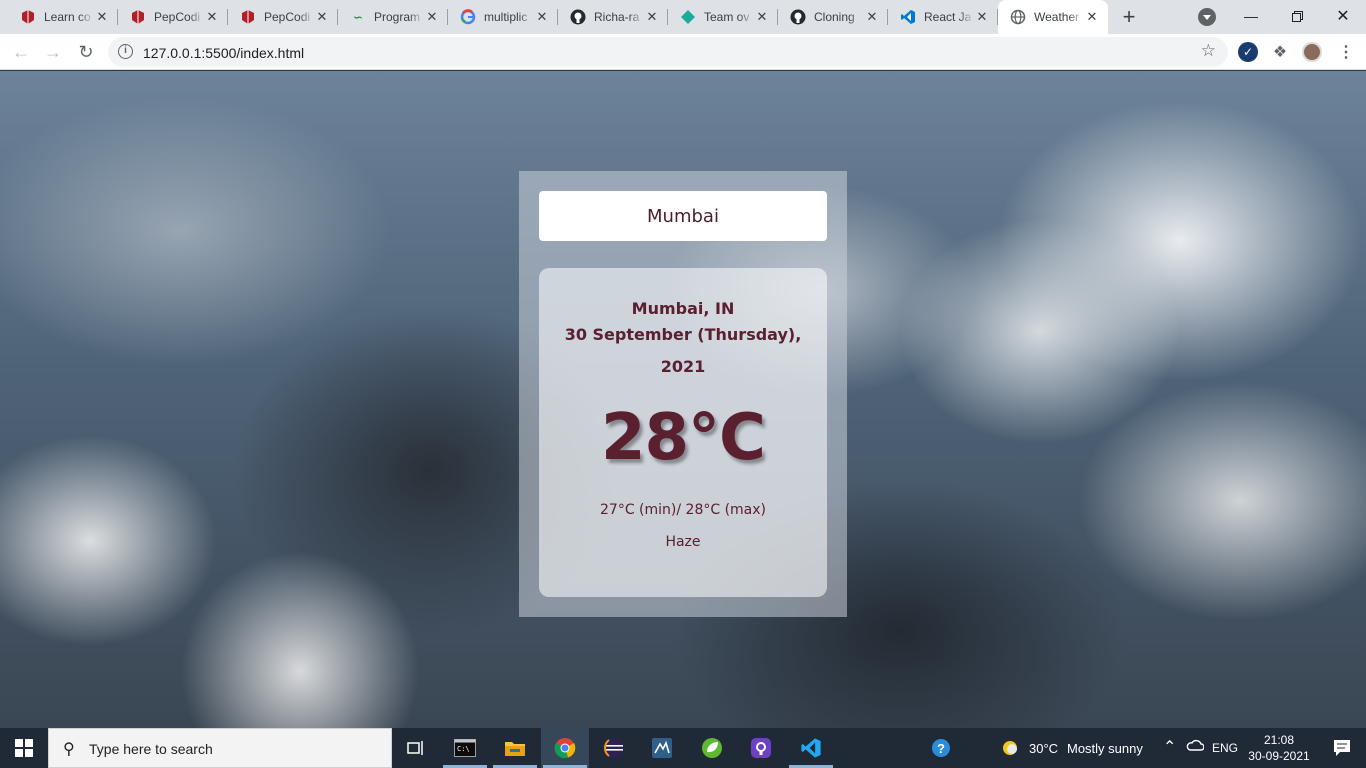 This screenshot has width=1366, height=768. I want to click on address-bar: i 127.0.0.1:5500/index.html ☆, so click(668, 52).